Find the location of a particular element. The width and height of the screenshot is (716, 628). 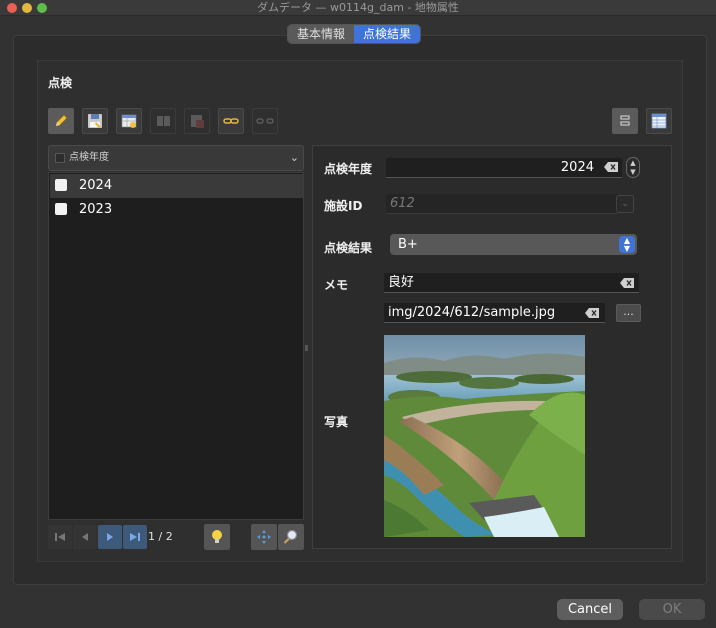

list-item: 2023 is located at coordinates (176, 210).